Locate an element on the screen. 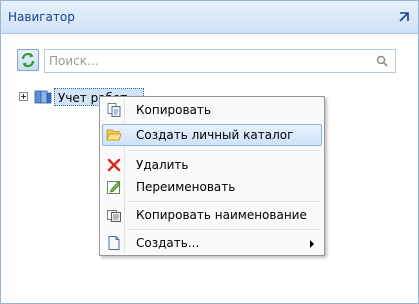  submenu-arrow-icon is located at coordinates (312, 244).